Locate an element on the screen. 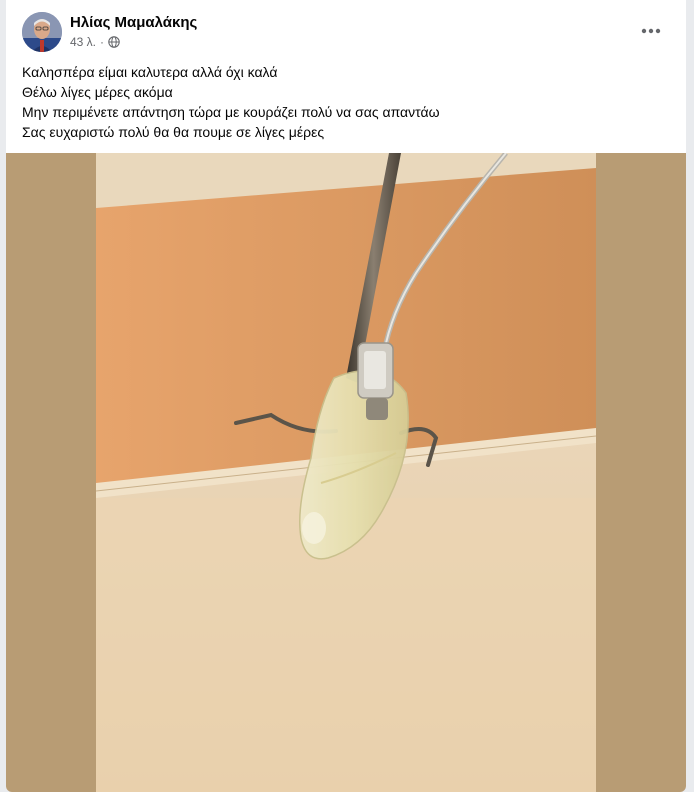 The width and height of the screenshot is (694, 792). avatar-image is located at coordinates (42, 32).